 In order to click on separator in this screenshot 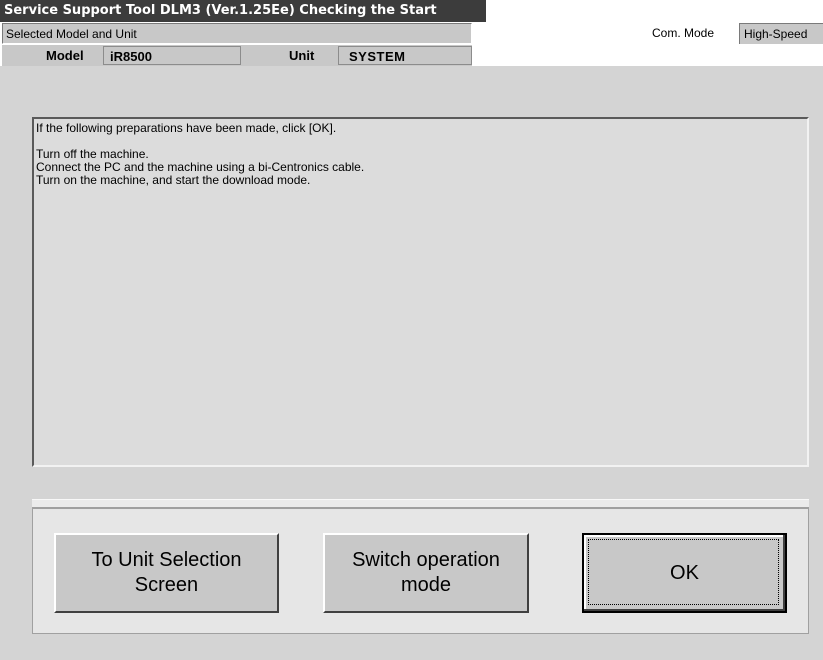, I will do `click(420, 503)`.